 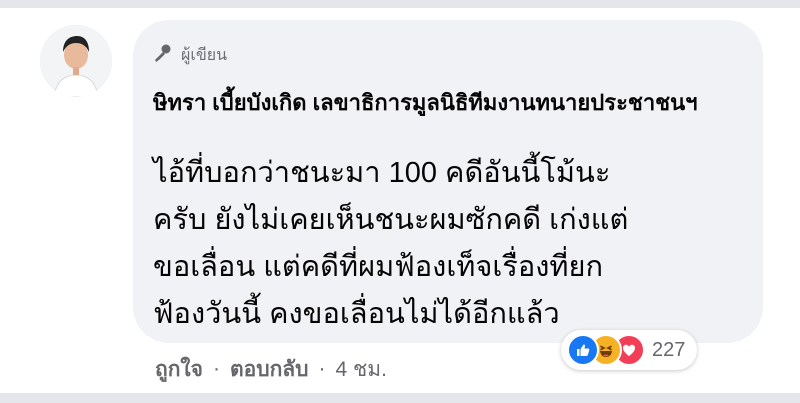 What do you see at coordinates (163, 55) in the screenshot?
I see `microphone-icon` at bounding box center [163, 55].